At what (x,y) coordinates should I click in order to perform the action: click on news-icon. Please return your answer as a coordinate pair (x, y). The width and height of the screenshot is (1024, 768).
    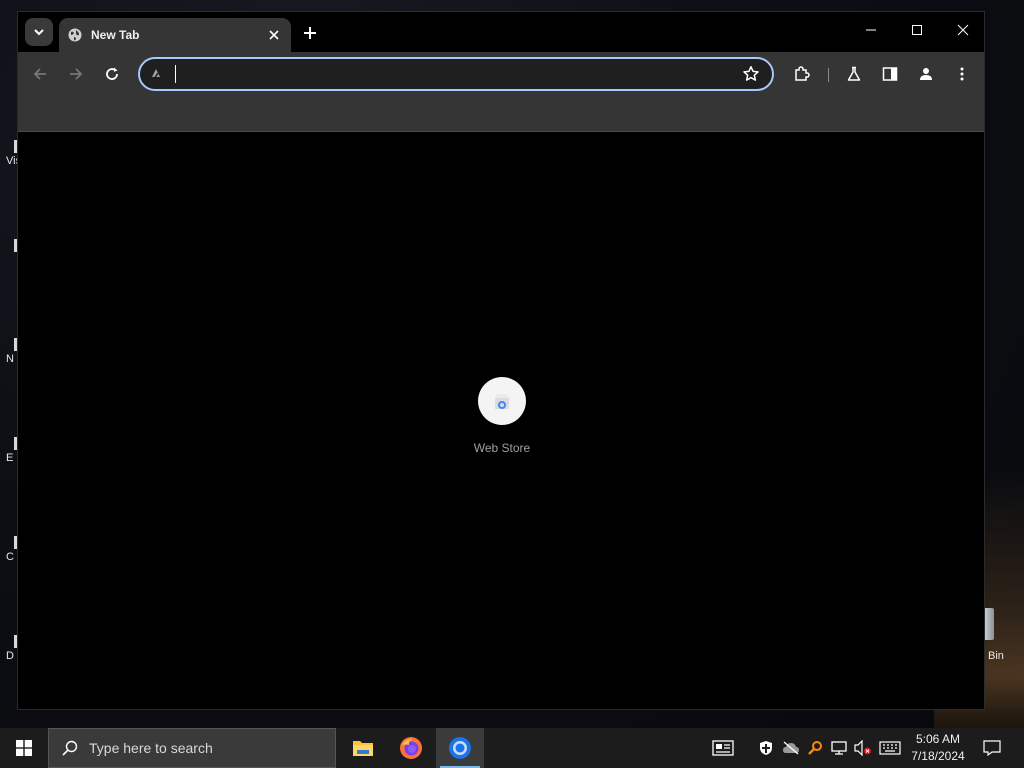
    Looking at the image, I should click on (723, 748).